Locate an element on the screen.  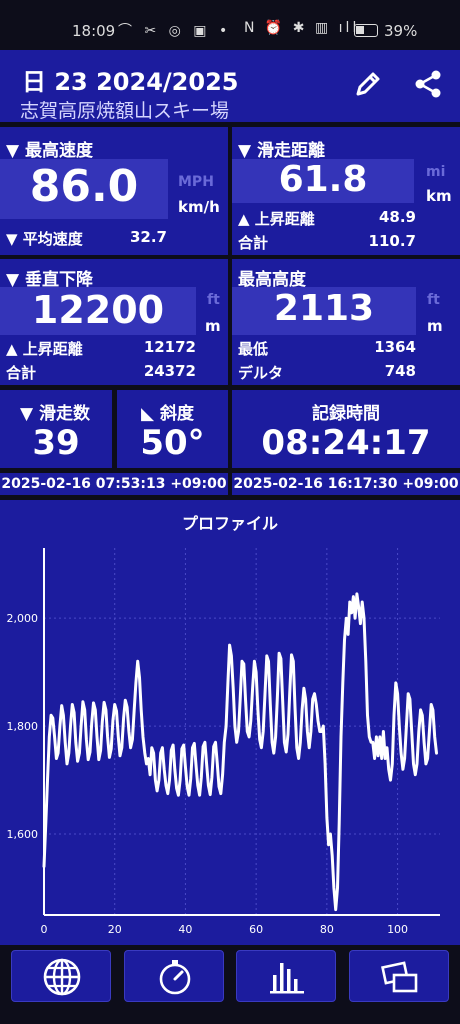
globe-icon is located at coordinates (62, 977).